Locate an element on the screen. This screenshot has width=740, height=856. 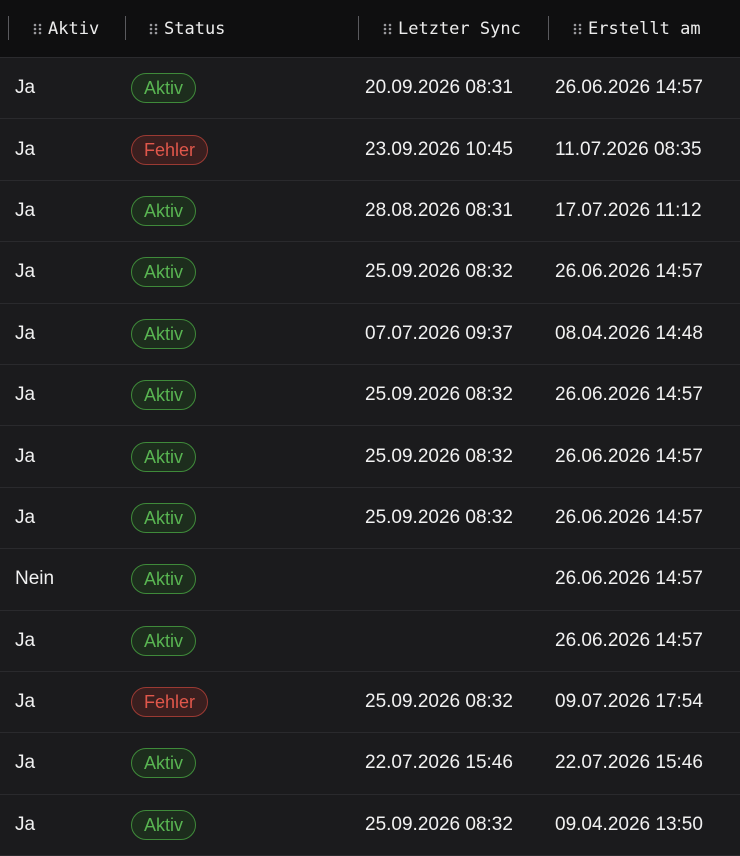
cell-letzter-sync: 22.07.2026 15:46 is located at coordinates (439, 763).